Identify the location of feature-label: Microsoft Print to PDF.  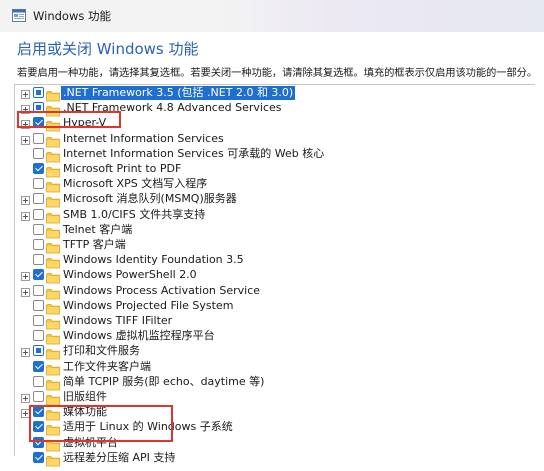
(122, 168).